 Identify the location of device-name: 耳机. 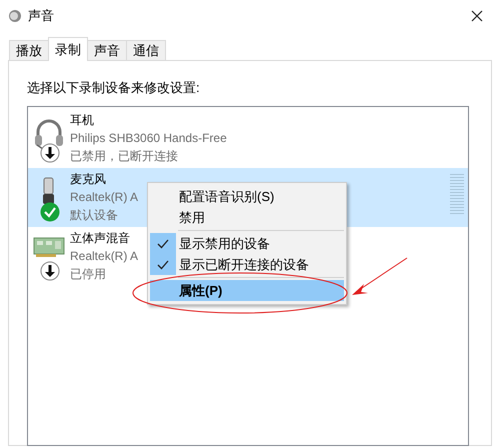
(82, 120).